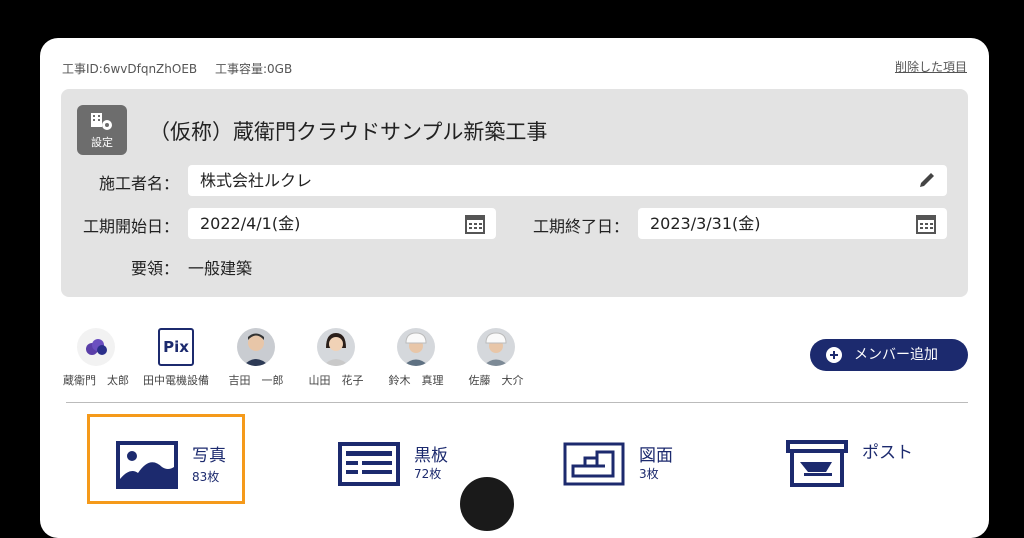 The width and height of the screenshot is (1024, 538). Describe the element at coordinates (656, 456) in the screenshot. I see `tile-label: 図面` at that location.